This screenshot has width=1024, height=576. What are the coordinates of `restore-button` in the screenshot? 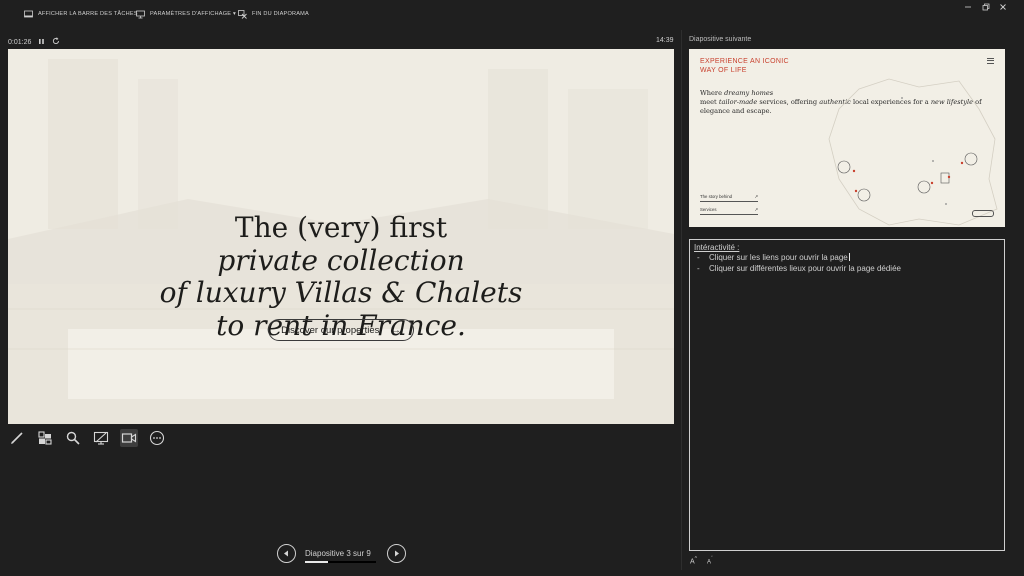 It's located at (986, 7).